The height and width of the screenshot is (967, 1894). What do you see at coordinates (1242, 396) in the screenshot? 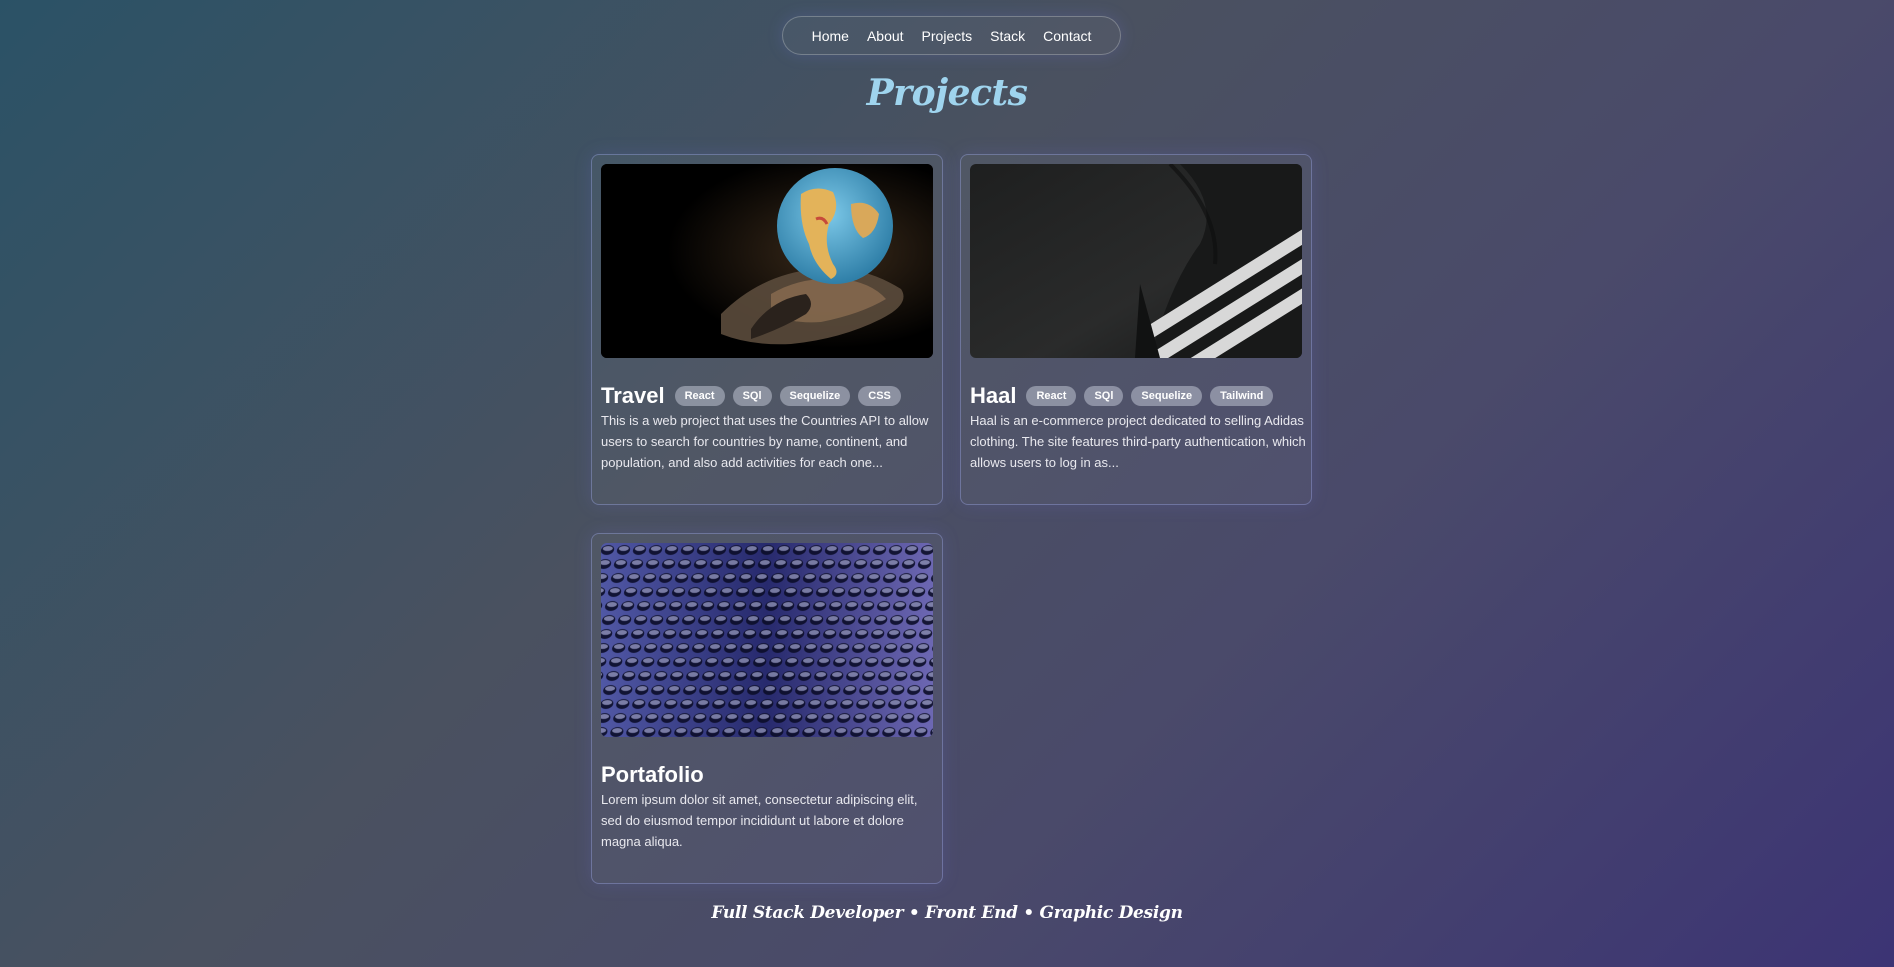
I see `tag-tailwind: Tailwind` at bounding box center [1242, 396].